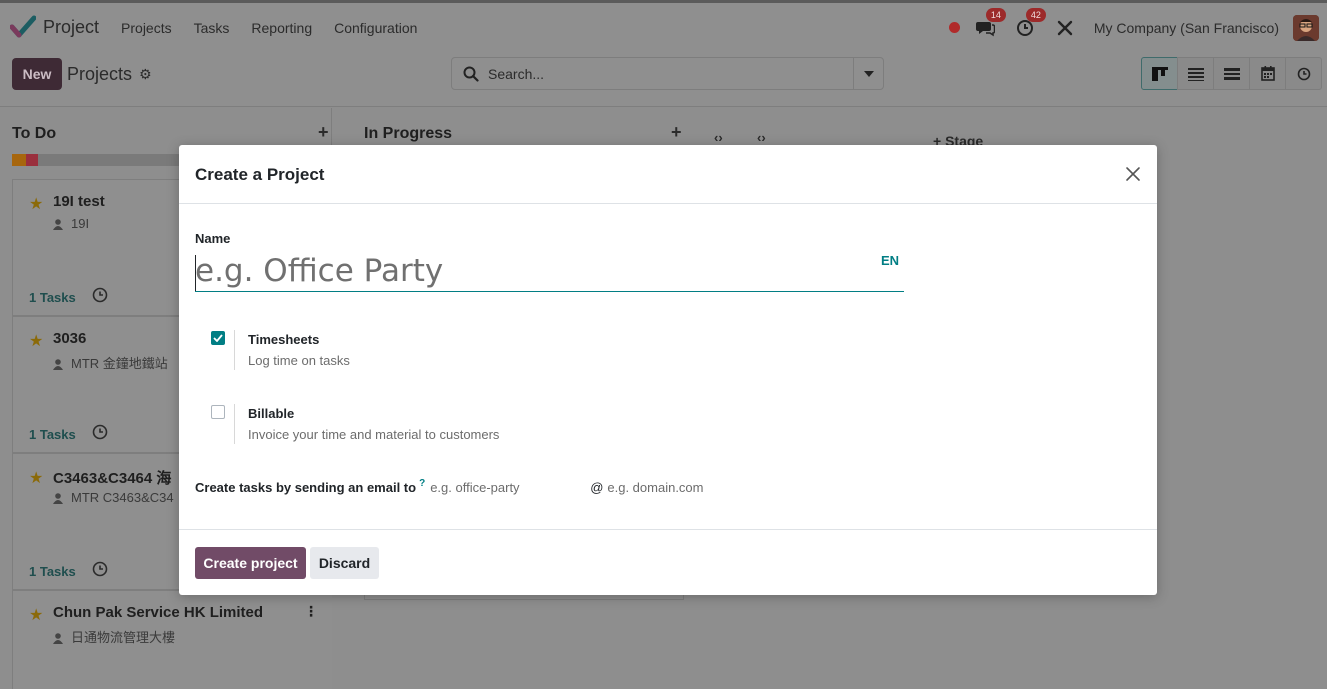 This screenshot has height=689, width=1327. I want to click on calendar-view-button, so click(1267, 73).